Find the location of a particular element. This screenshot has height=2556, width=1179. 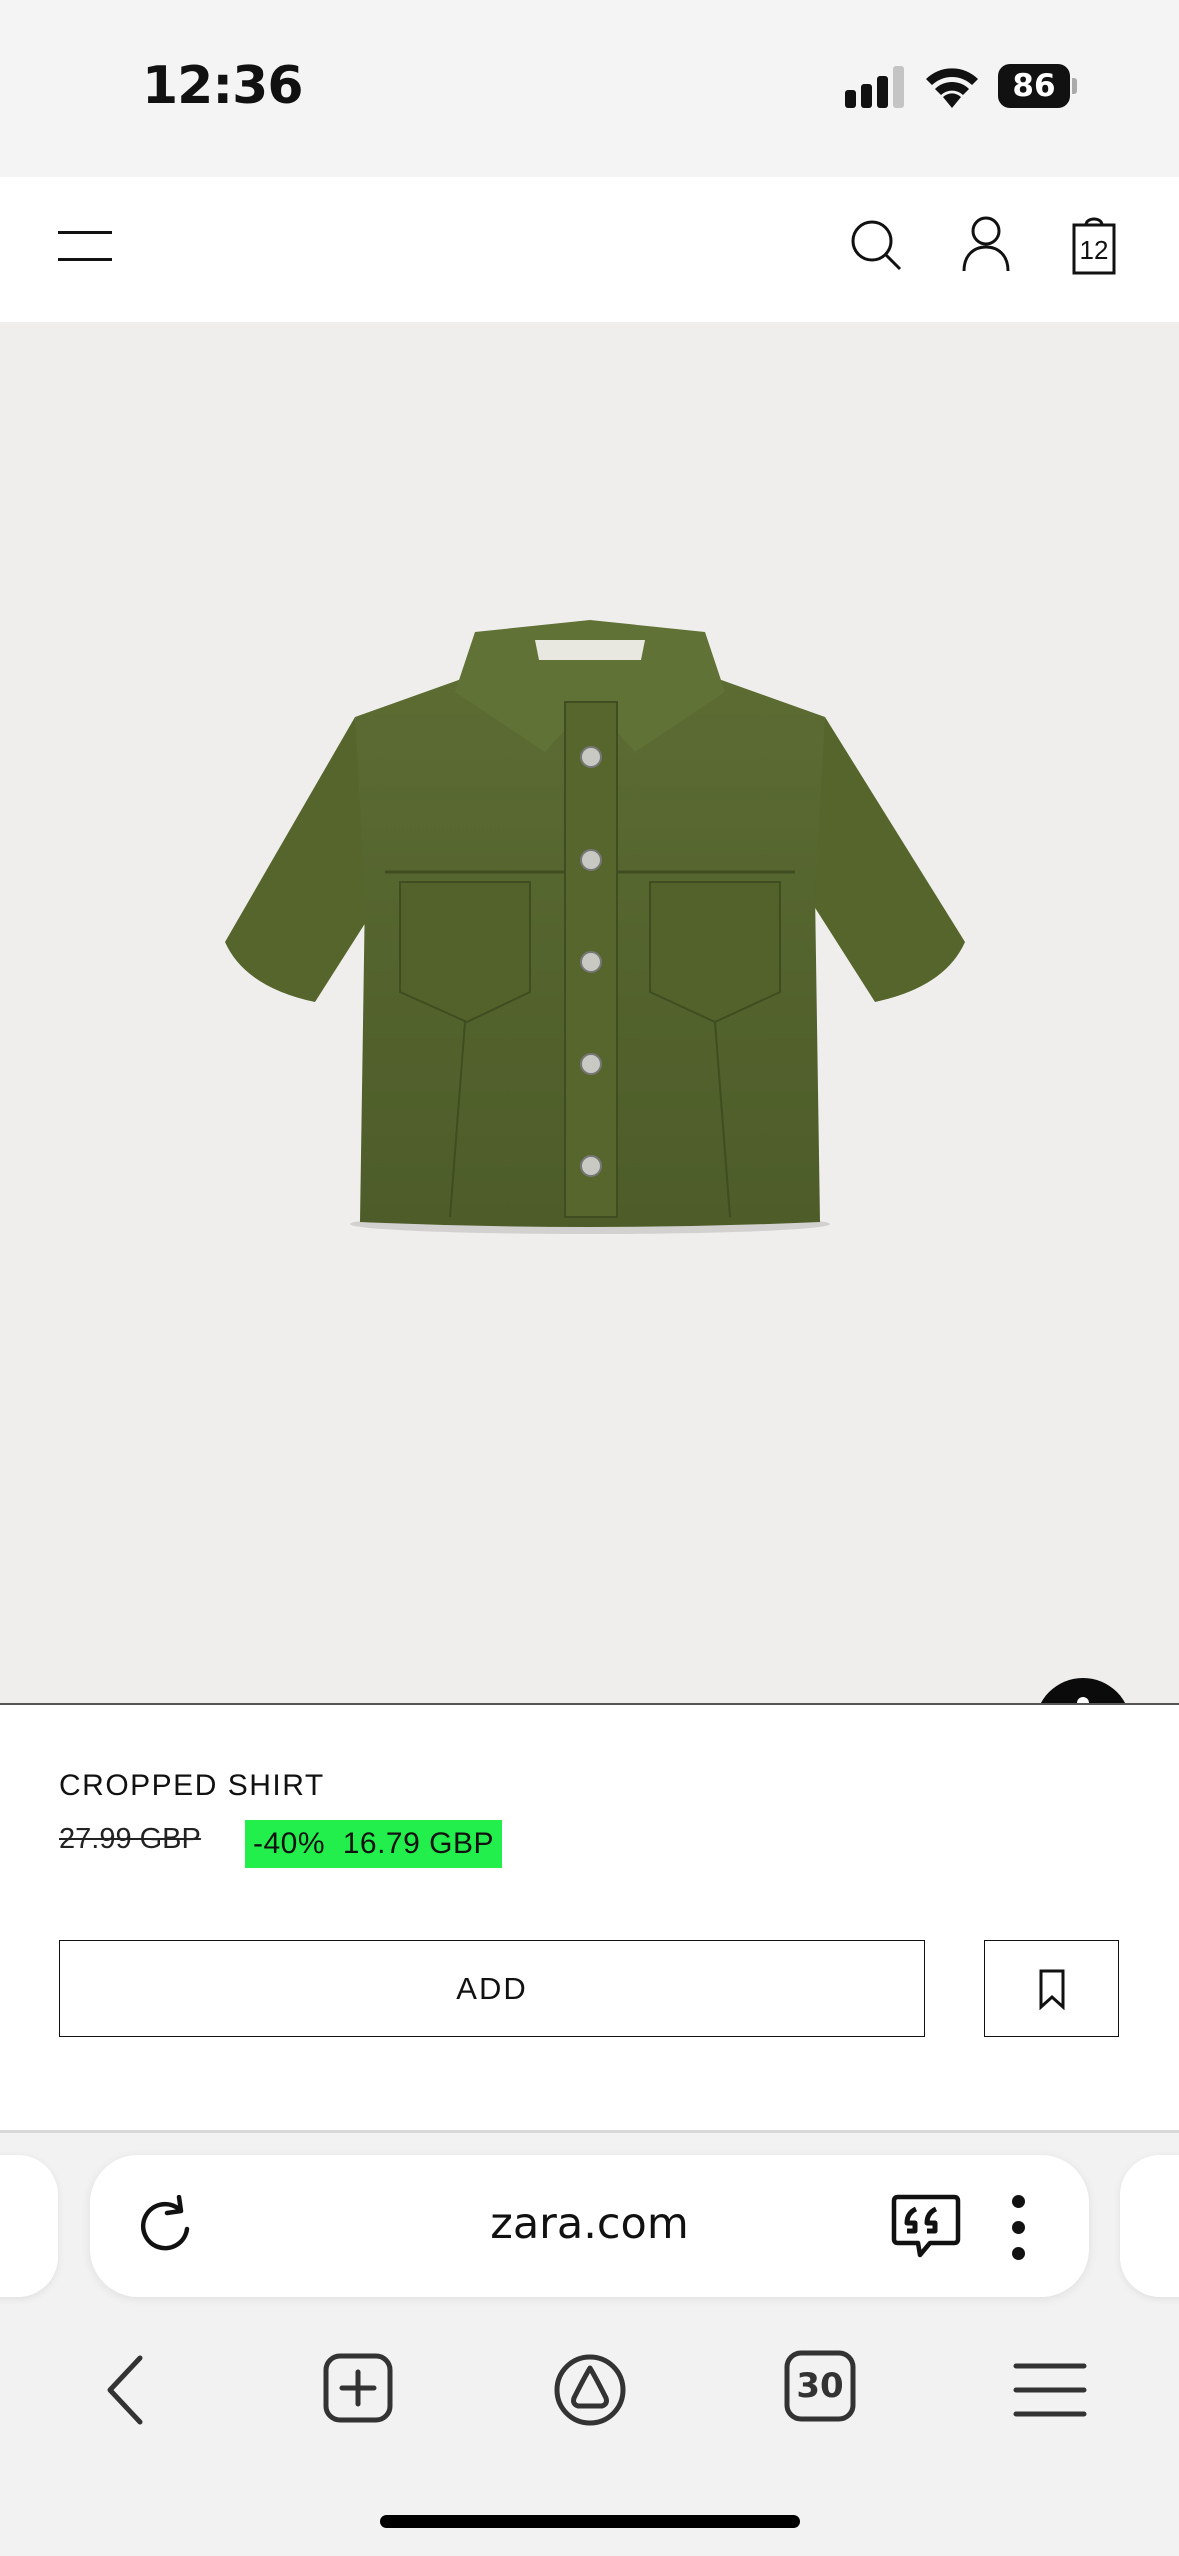

tab-count: 30 is located at coordinates (820, 2386).